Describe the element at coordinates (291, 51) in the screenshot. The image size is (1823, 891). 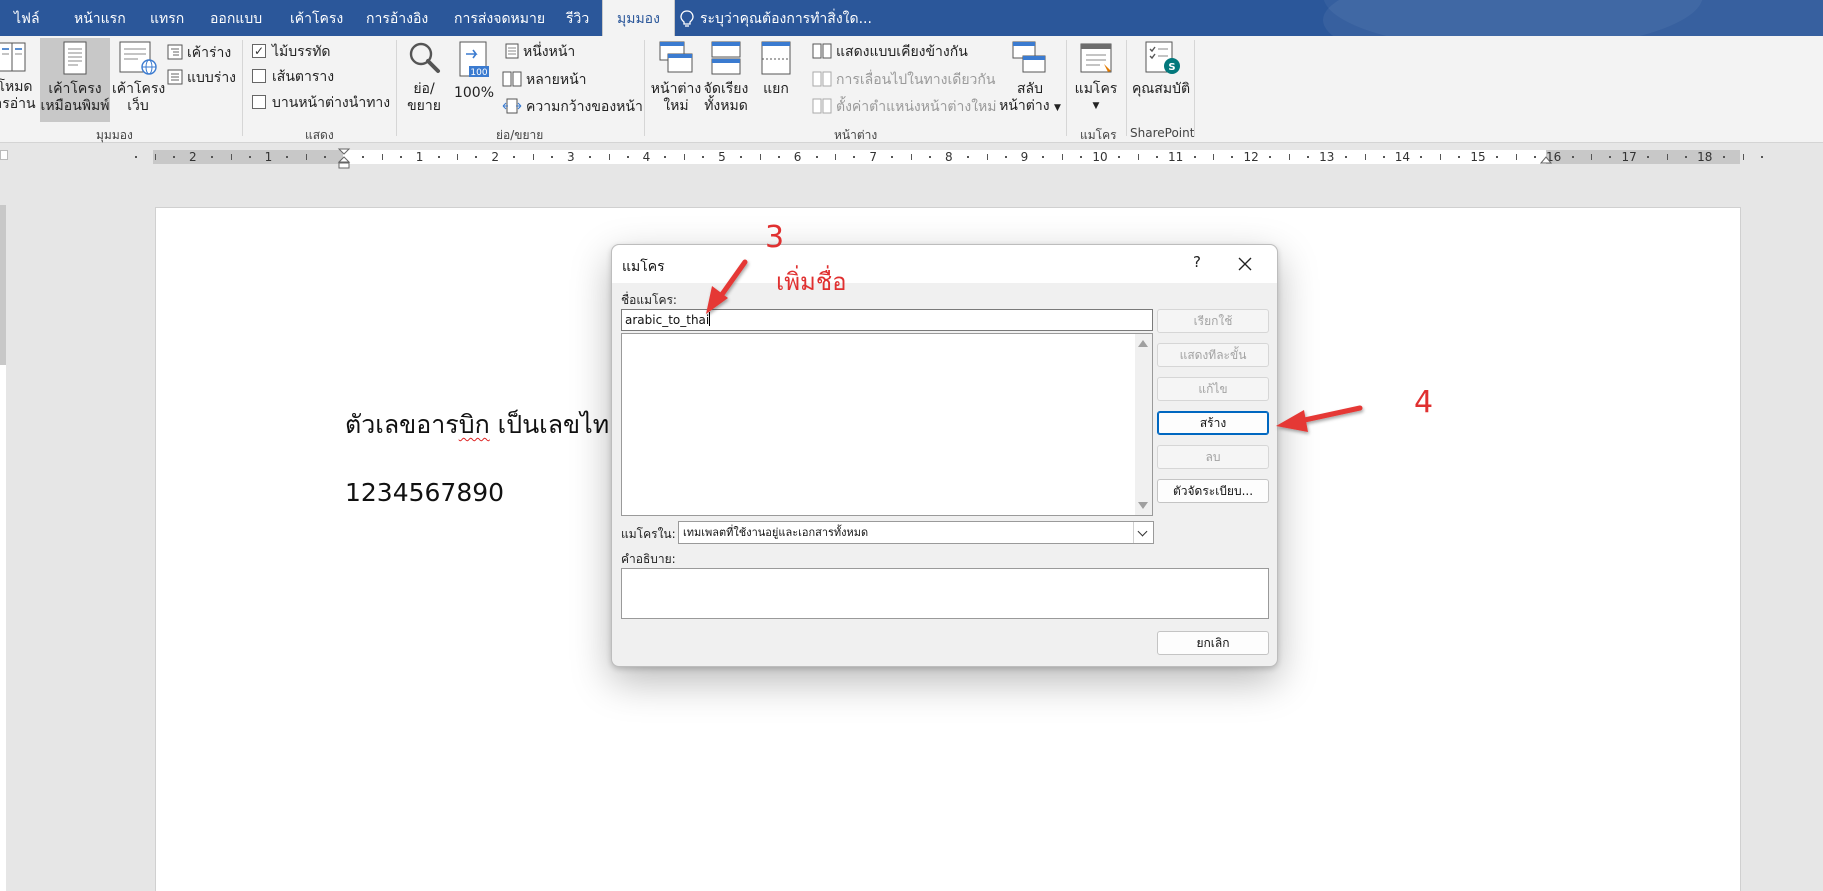
I see `ruler-checkbox: ไม้บรรทัด` at that location.